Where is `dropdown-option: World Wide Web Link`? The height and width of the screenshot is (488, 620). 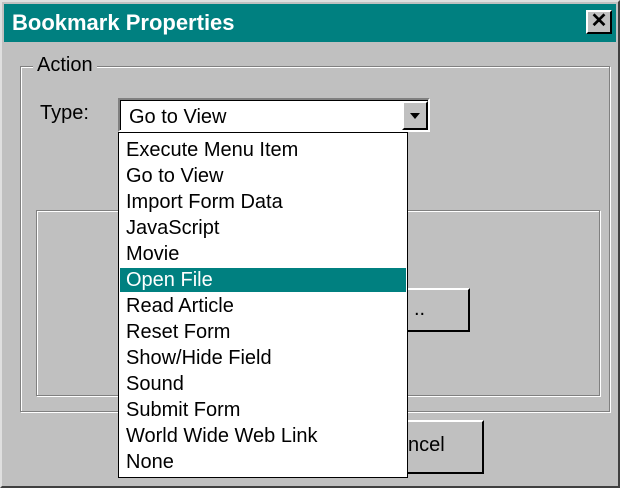
dropdown-option: World Wide Web Link is located at coordinates (263, 436).